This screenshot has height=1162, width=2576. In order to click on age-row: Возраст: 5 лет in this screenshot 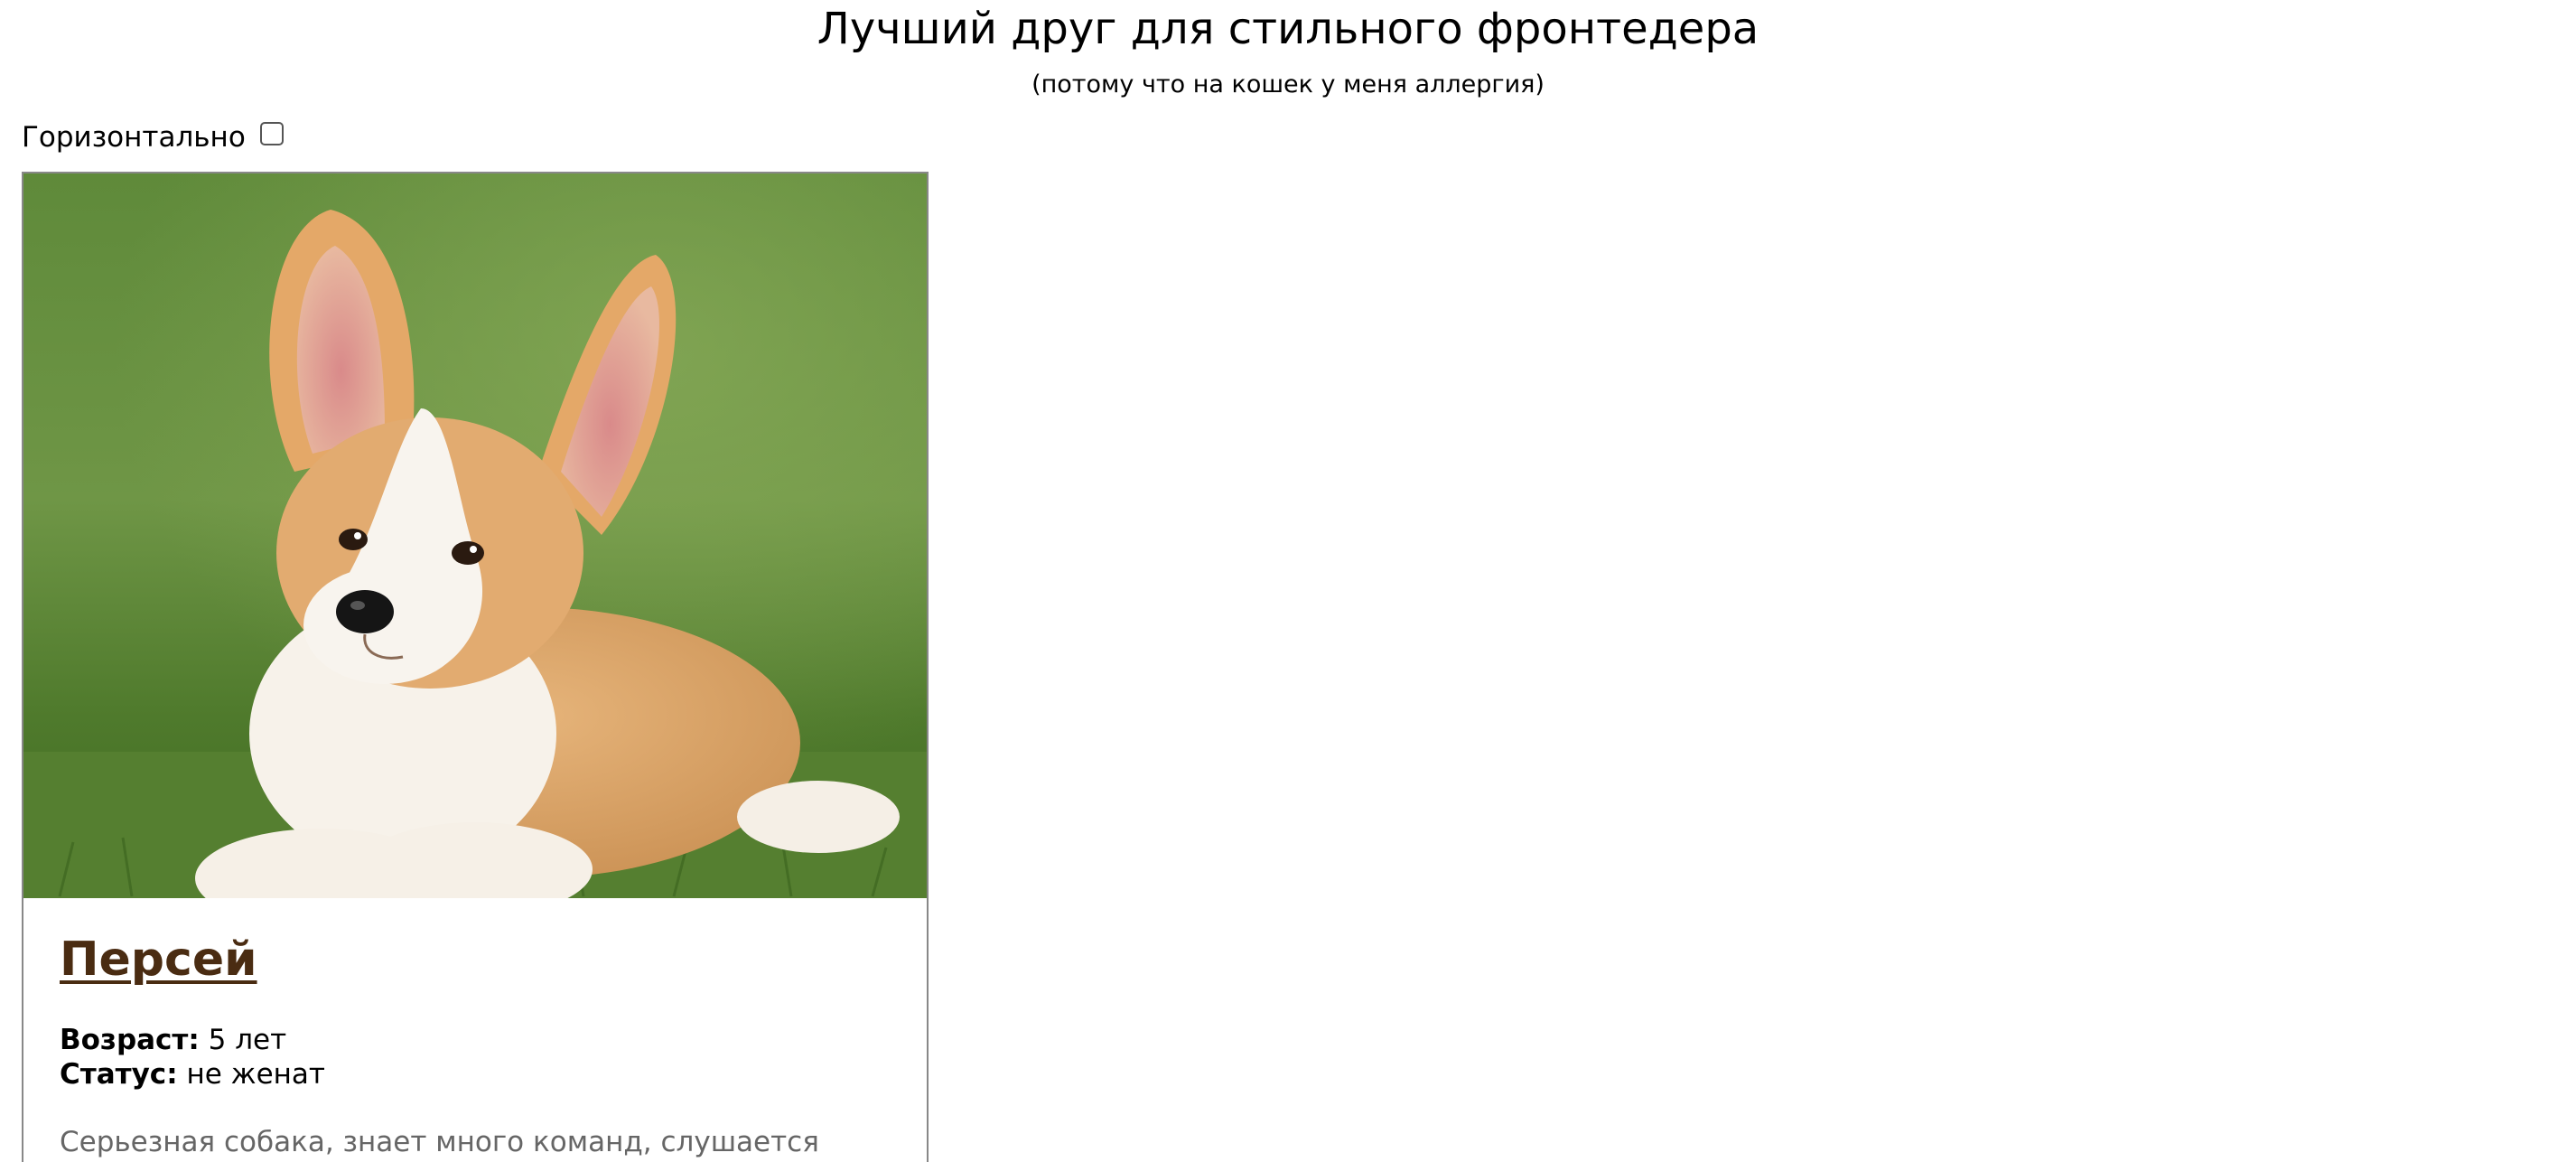, I will do `click(475, 1040)`.